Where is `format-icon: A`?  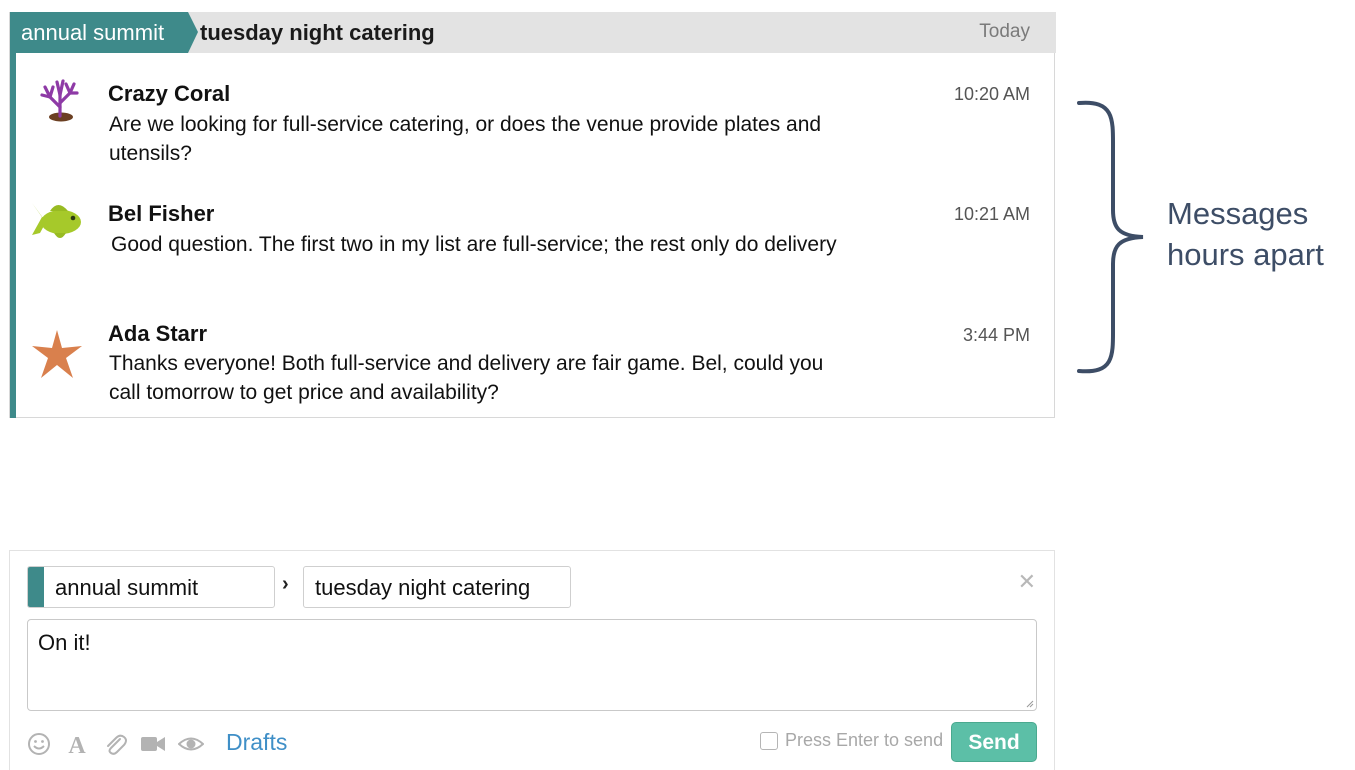 format-icon: A is located at coordinates (77, 744).